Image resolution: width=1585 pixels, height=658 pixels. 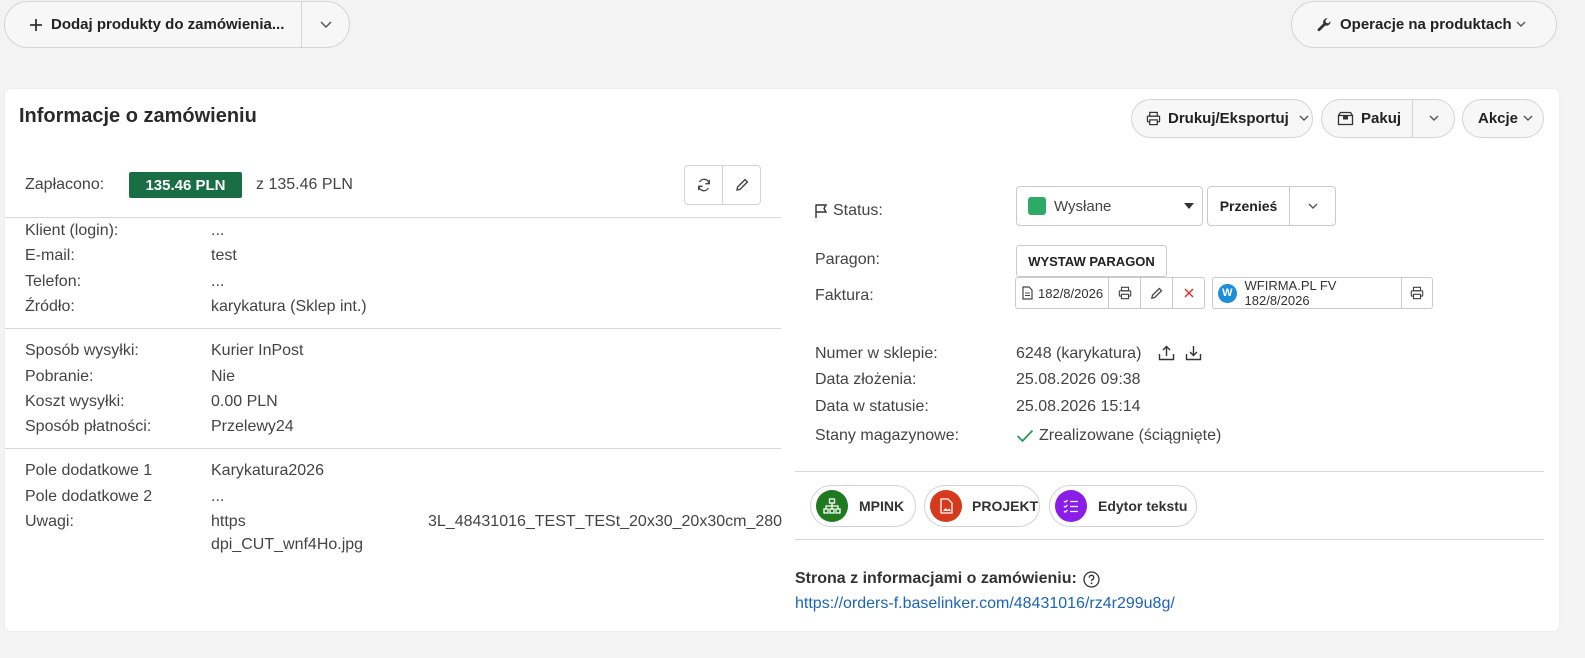 I want to click on app-mpink-label: MPINK, so click(x=882, y=506).